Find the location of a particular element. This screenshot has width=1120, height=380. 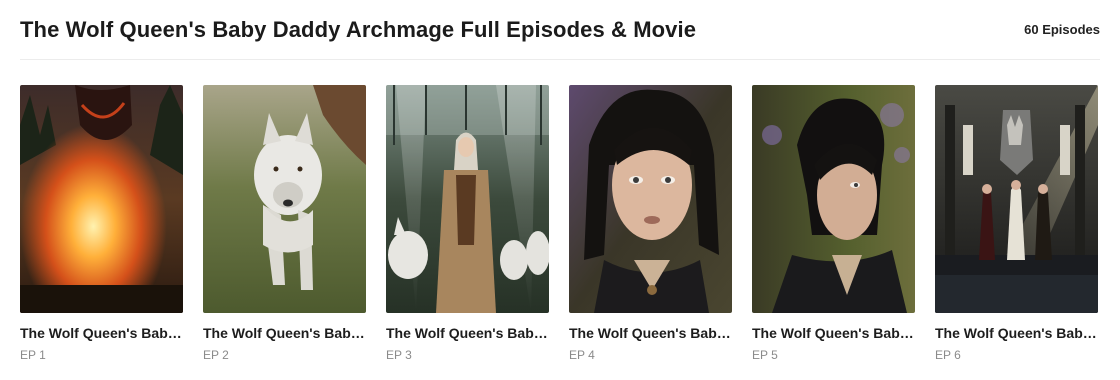

episode-number: EP 1 is located at coordinates (33, 355).